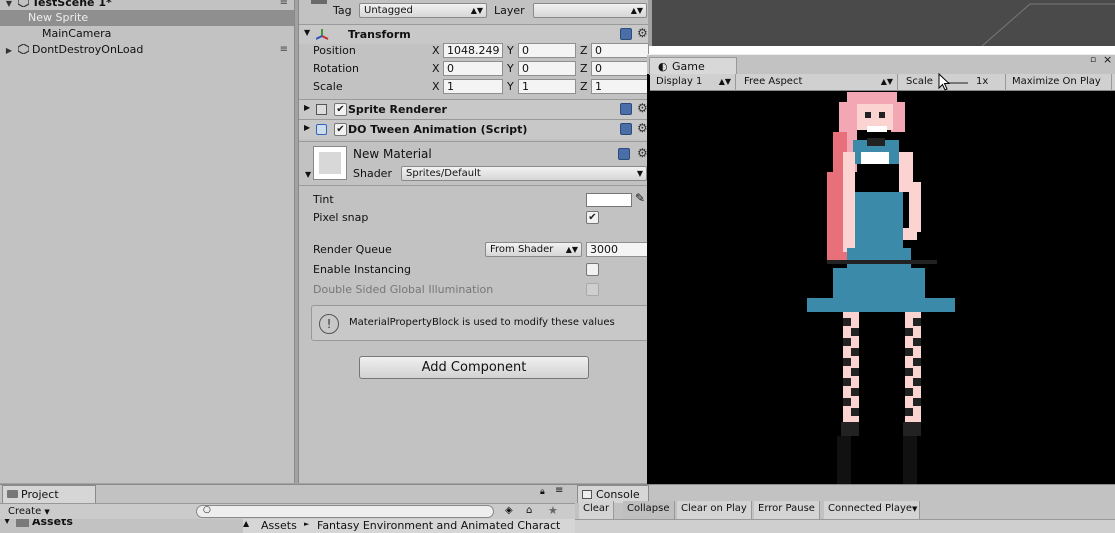 Image resolution: width=1115 pixels, height=533 pixels. Describe the element at coordinates (547, 68) in the screenshot. I see `rotation-y-field: 0` at that location.